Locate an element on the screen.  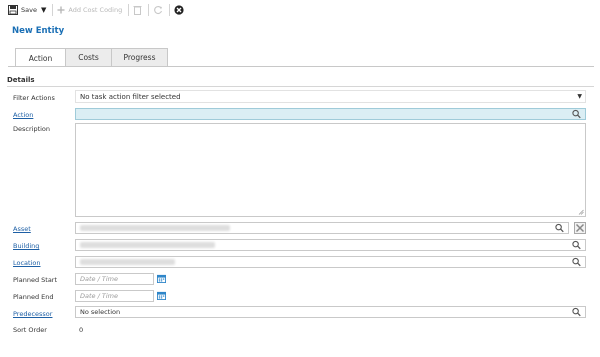
toolbar: Save ▼ Add Cost Coding is located at coordinates (300, 10).